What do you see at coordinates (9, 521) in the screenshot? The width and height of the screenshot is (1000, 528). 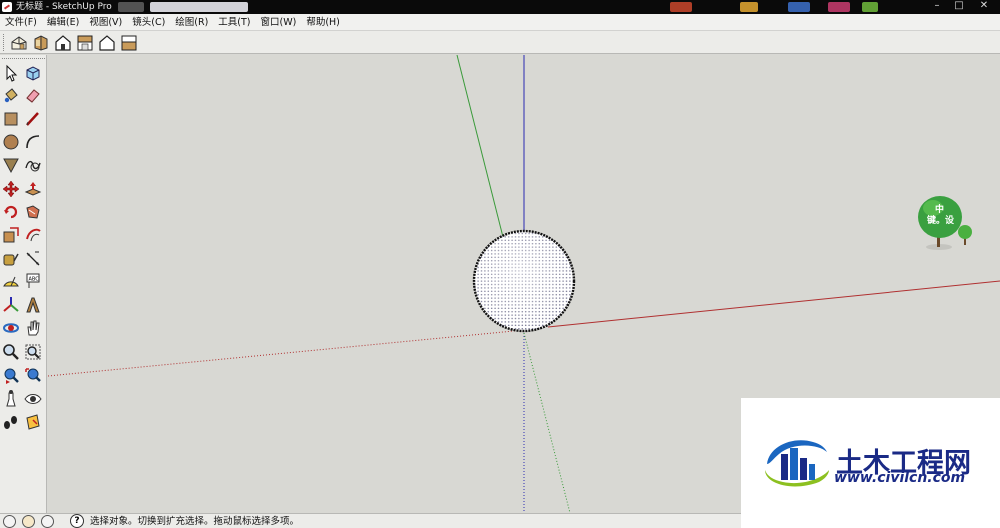 I see `geo-location-icon` at bounding box center [9, 521].